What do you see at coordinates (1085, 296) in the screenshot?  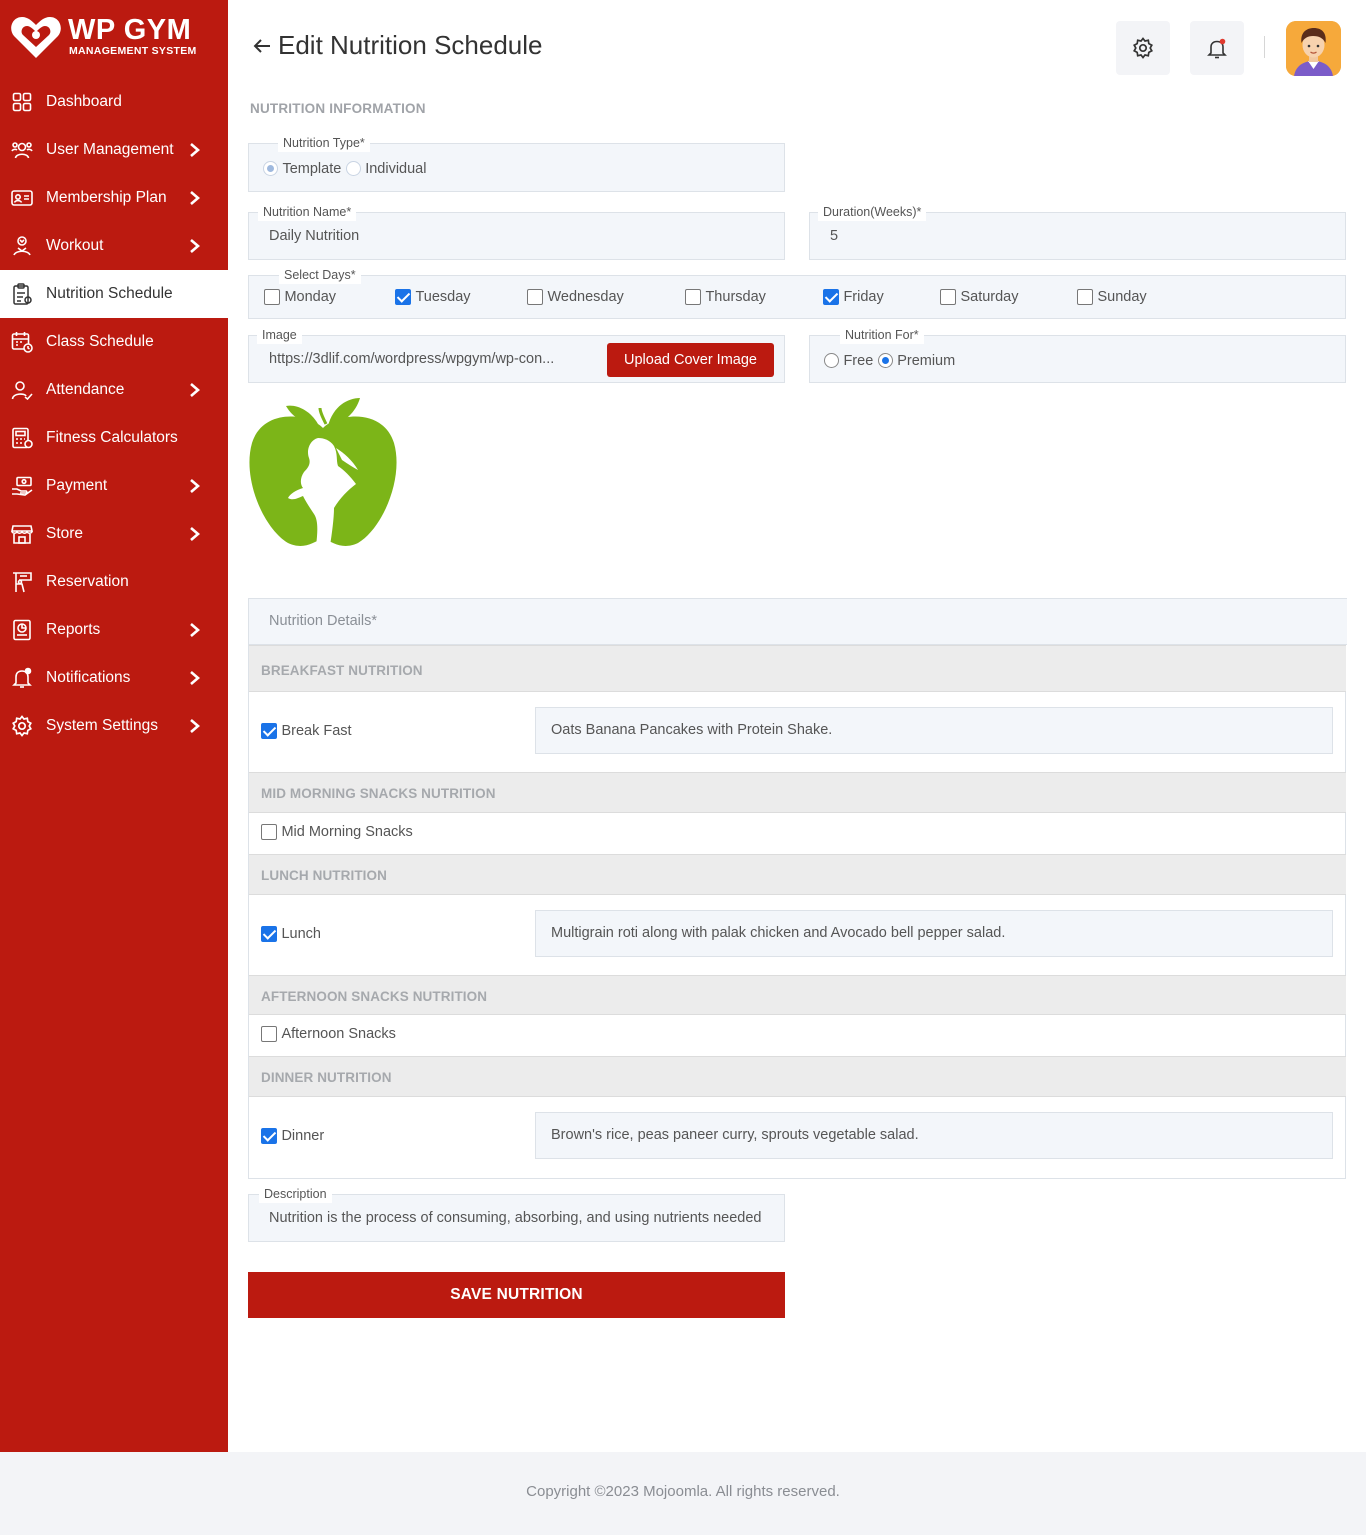 I see `sunday-checkbox` at bounding box center [1085, 296].